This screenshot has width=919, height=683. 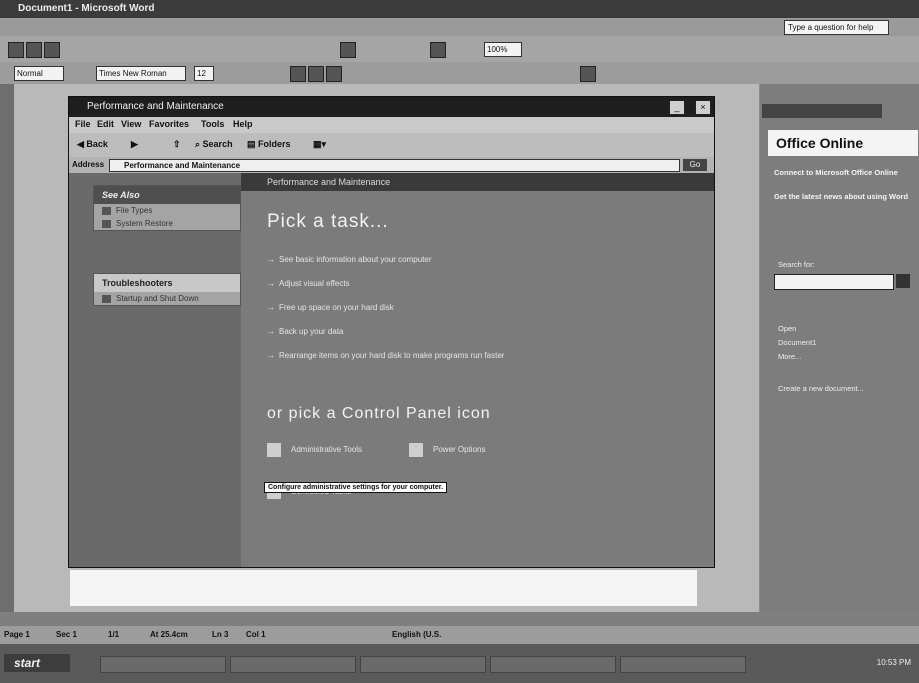 What do you see at coordinates (316, 74) in the screenshot?
I see `align-center-icon` at bounding box center [316, 74].